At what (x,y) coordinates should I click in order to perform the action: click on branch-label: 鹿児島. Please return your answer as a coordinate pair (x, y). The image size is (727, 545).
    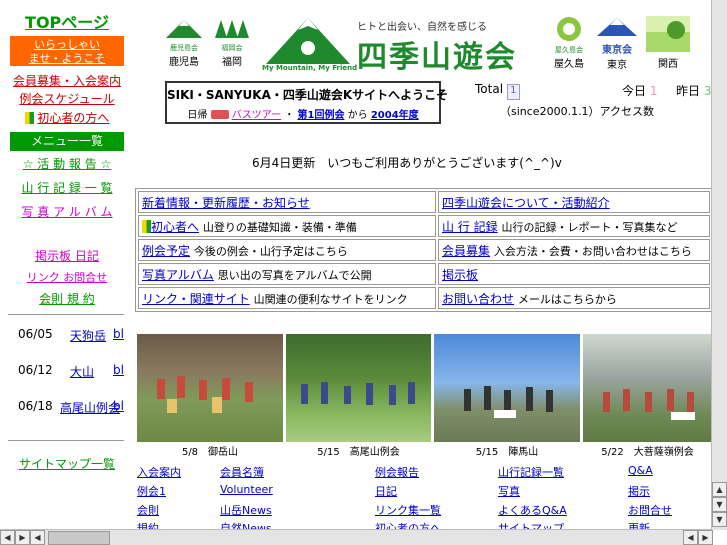
    Looking at the image, I should click on (184, 62).